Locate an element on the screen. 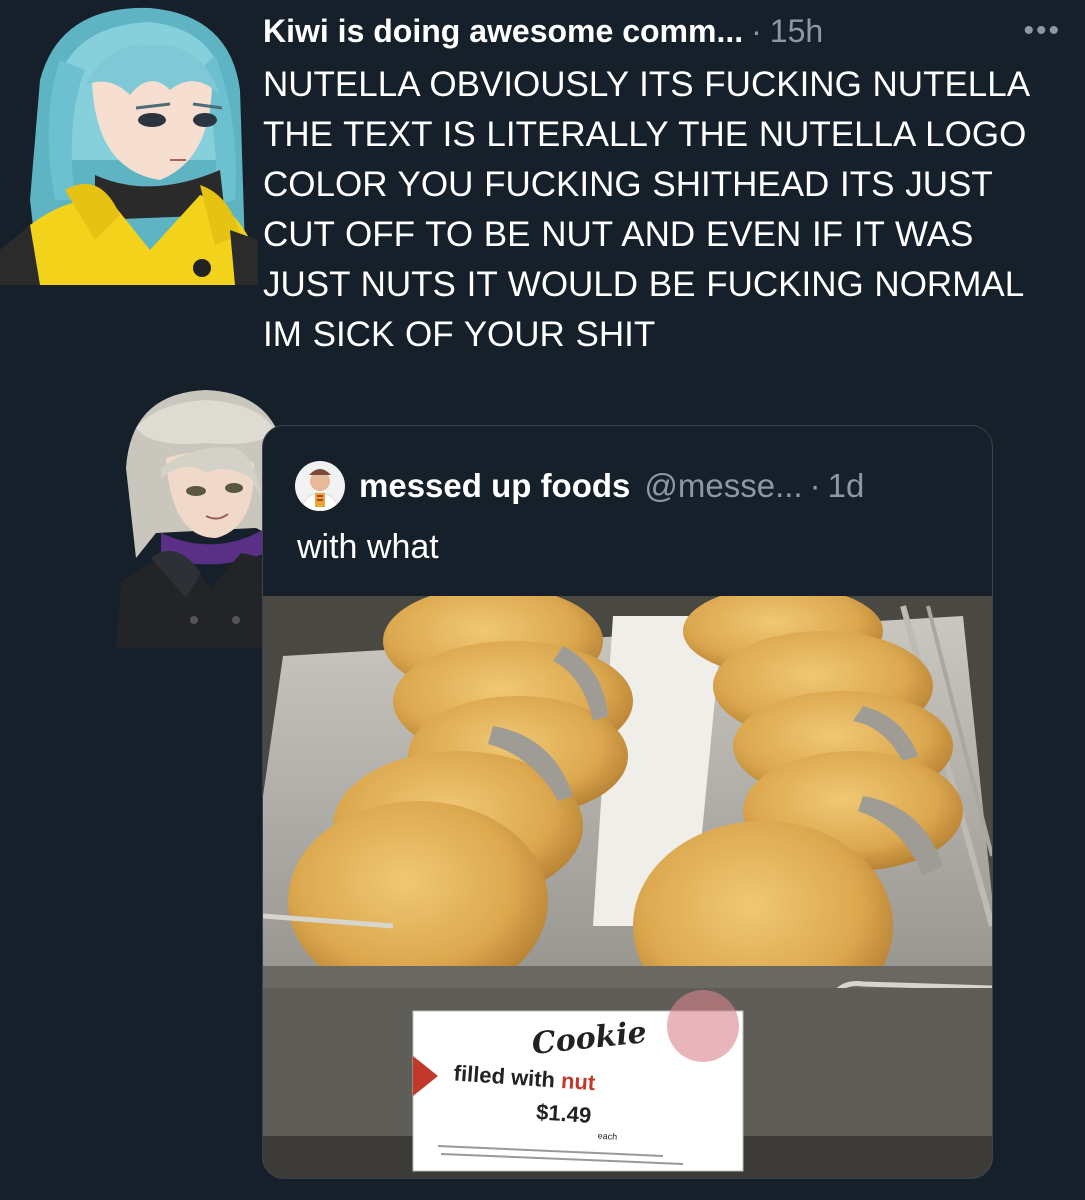 This screenshot has width=1085, height=1200. tweet-timestamp: 15h is located at coordinates (796, 31).